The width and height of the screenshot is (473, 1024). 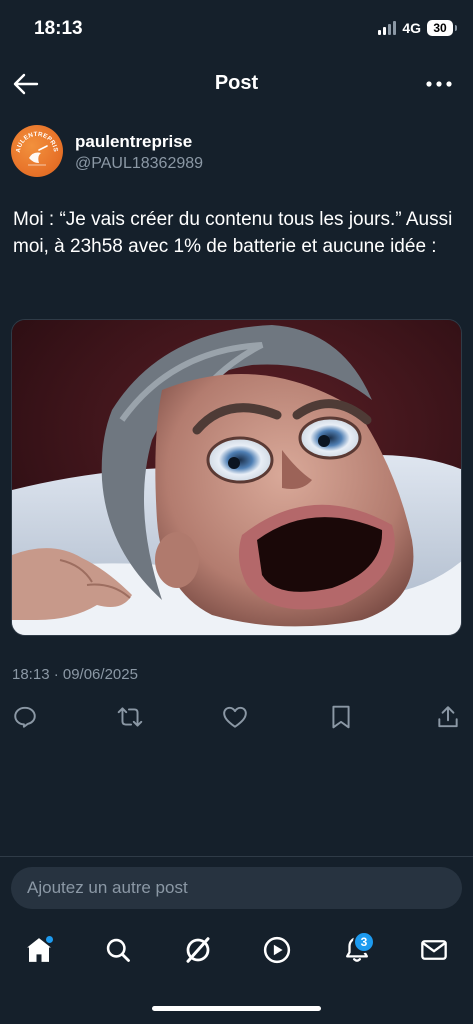 I want to click on reply-icon, so click(x=25, y=717).